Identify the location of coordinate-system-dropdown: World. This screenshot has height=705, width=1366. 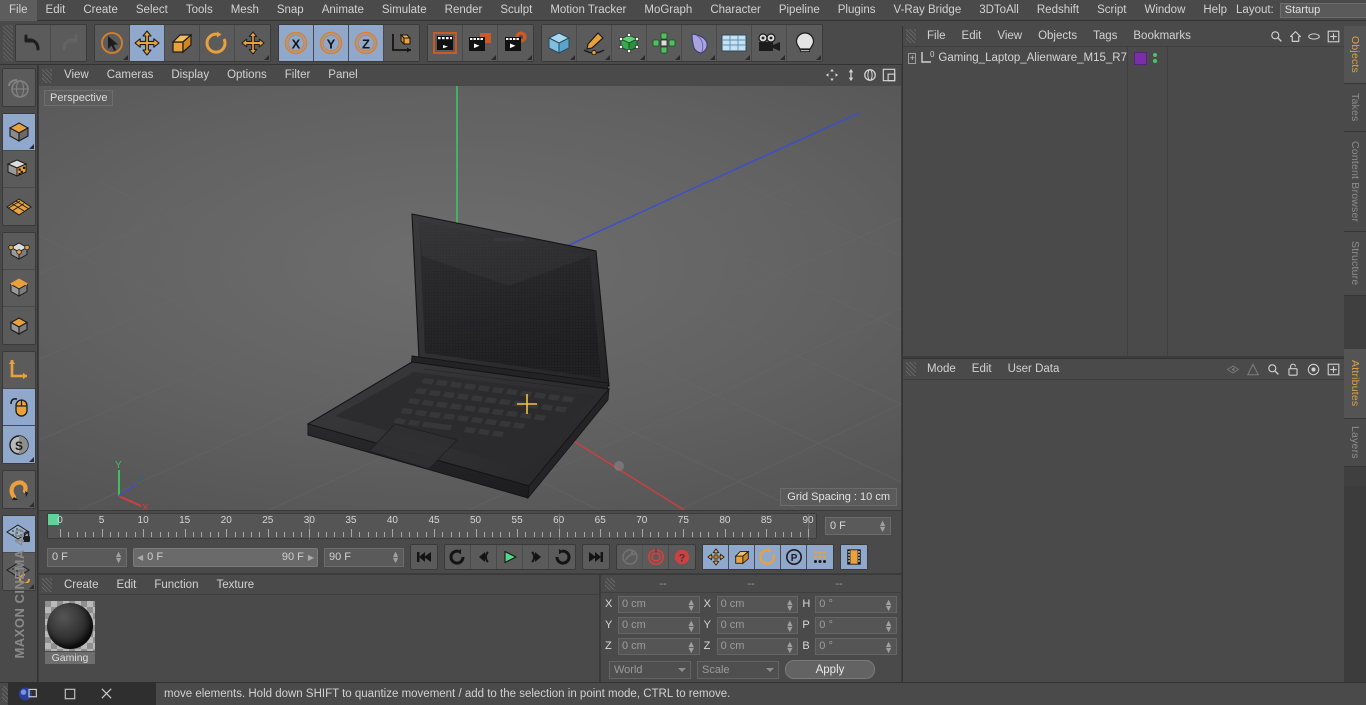
(650, 669).